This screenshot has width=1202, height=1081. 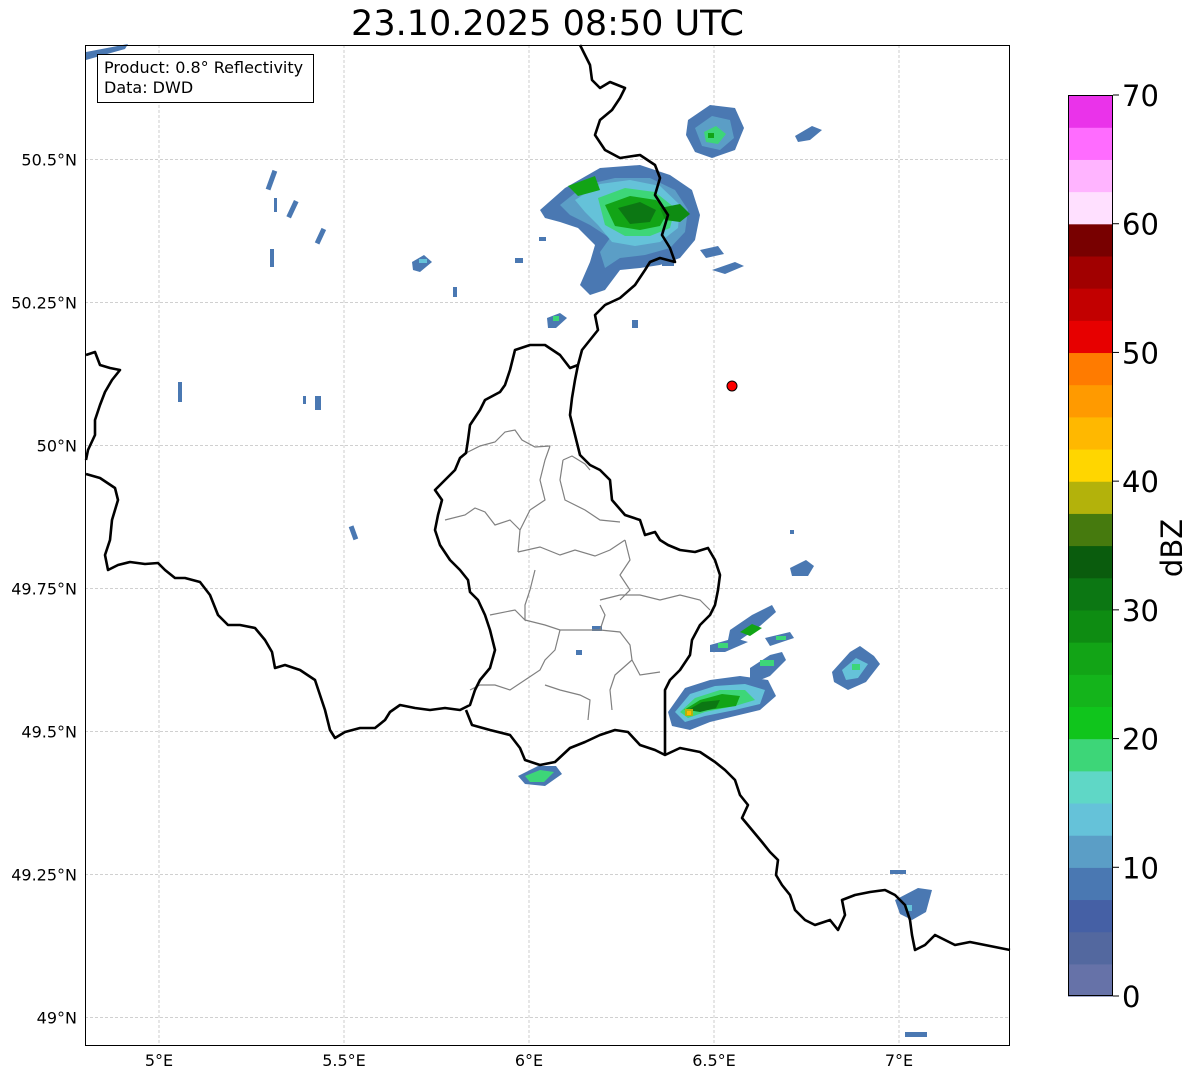 I want to click on x-tick-label: 5.5°E, so click(x=344, y=1060).